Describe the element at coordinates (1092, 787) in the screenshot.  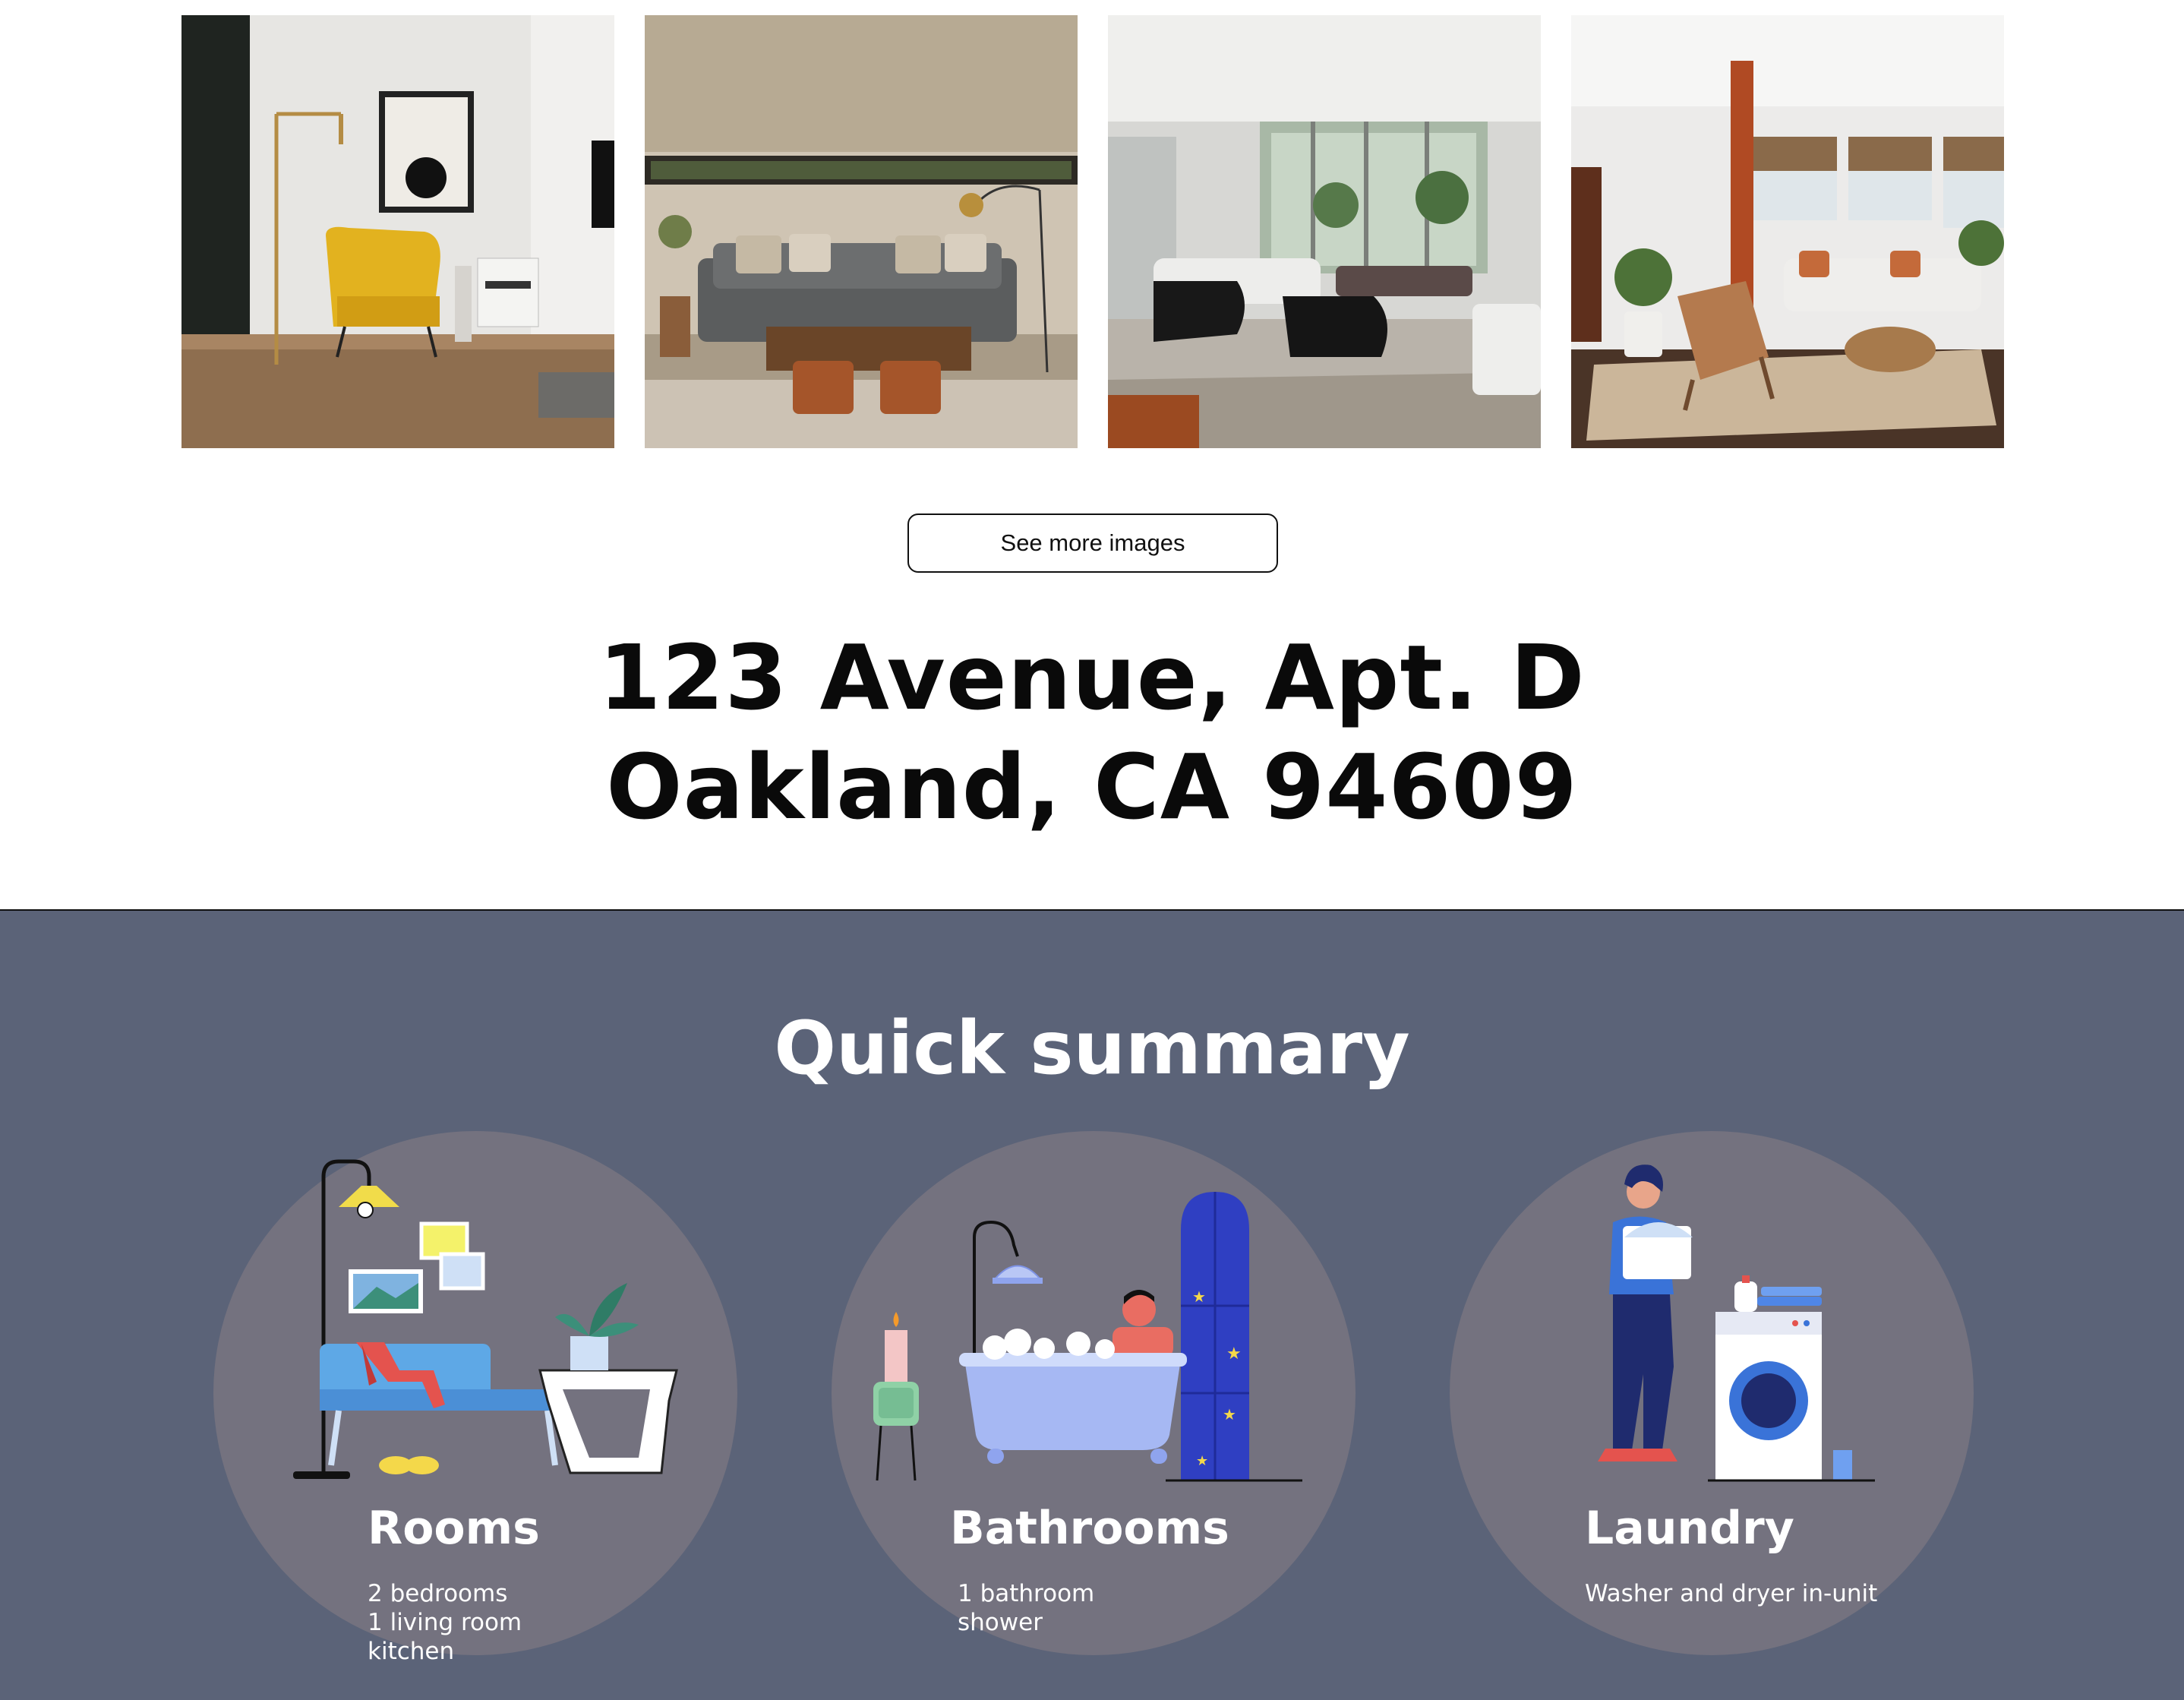
I see `address-line-2: Oakland, CA 94609` at that location.